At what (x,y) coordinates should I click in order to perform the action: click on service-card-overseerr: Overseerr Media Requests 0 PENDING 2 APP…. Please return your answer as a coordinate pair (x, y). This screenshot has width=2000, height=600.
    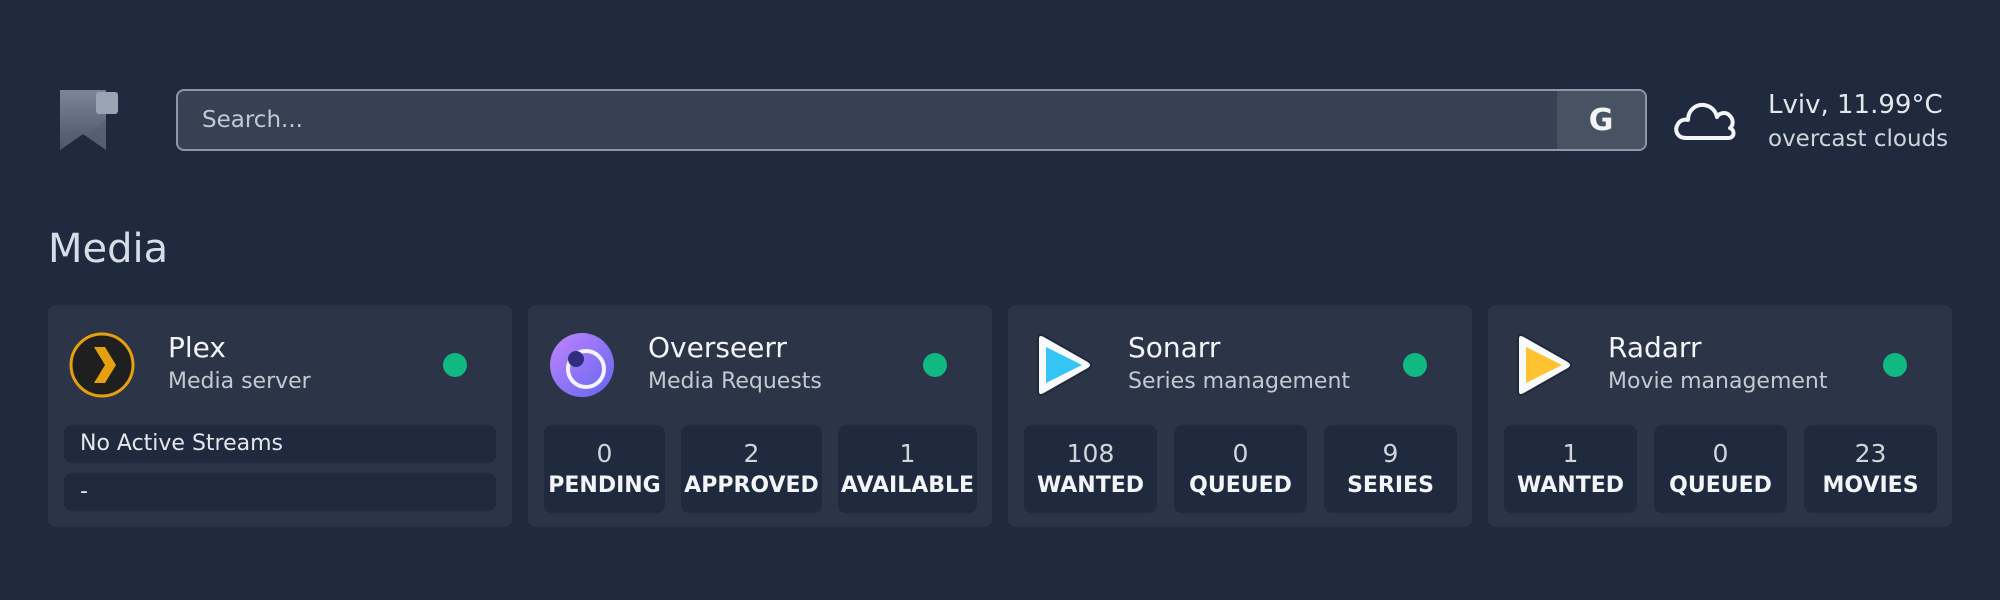
    Looking at the image, I should click on (760, 416).